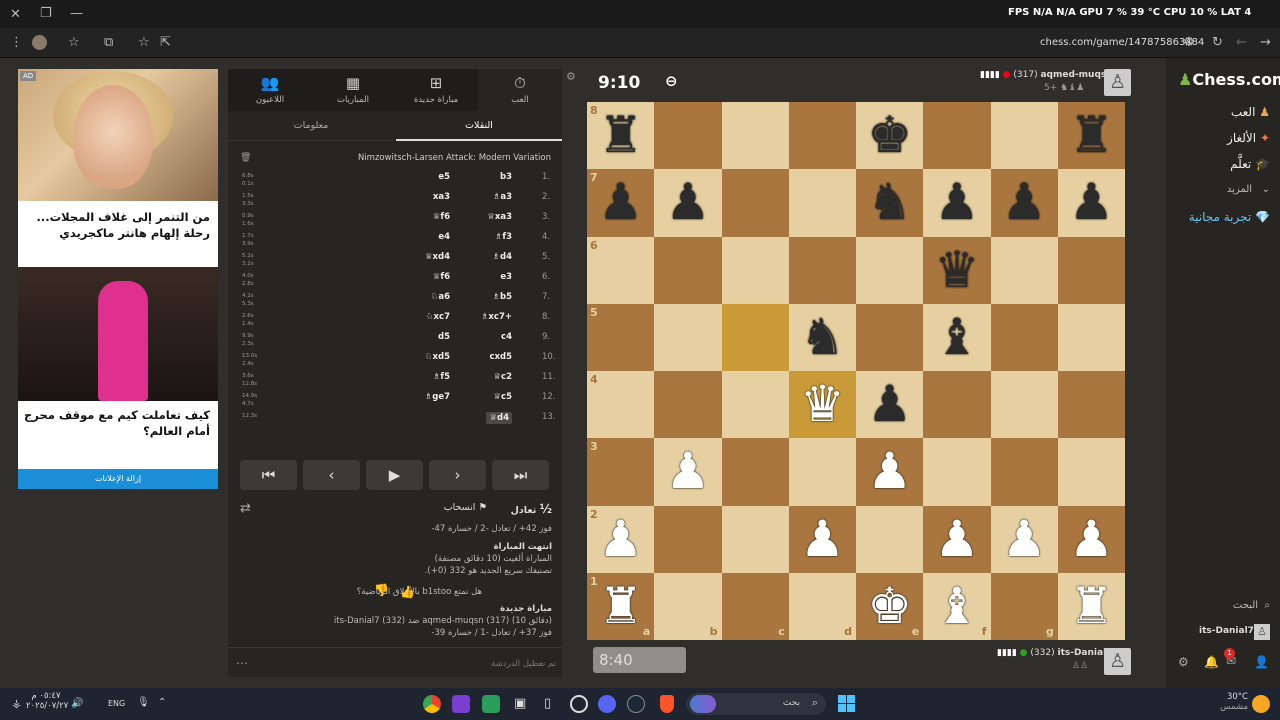  What do you see at coordinates (242, 663) in the screenshot?
I see `chat-options-icon: ⋯` at bounding box center [242, 663].